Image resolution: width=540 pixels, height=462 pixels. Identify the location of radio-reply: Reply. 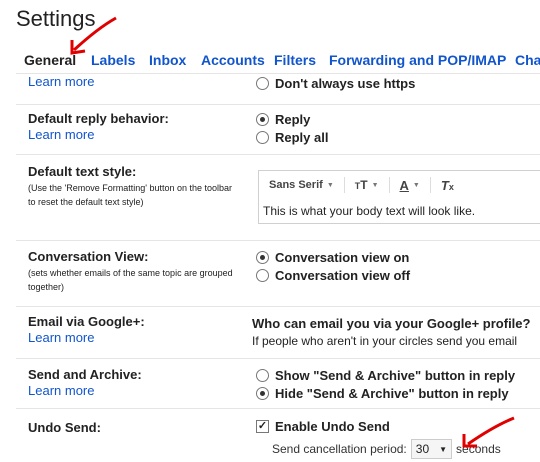
(283, 119).